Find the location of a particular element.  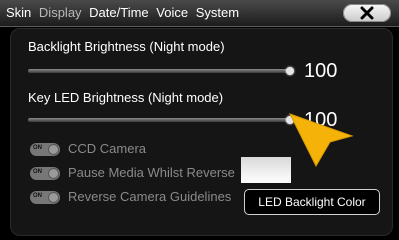

backlight-brightness-slider is located at coordinates (159, 71).